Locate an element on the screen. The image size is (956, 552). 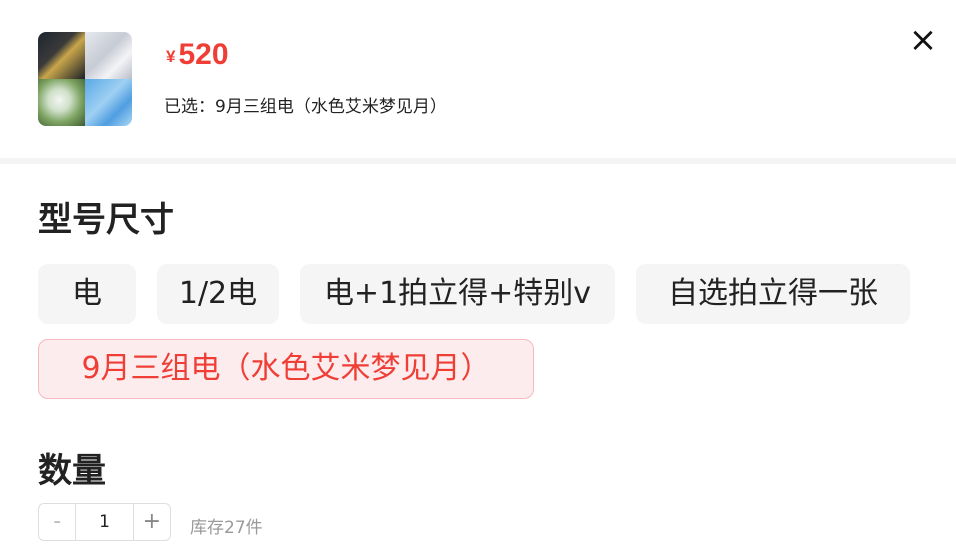
quantity-input: 1 is located at coordinates (104, 522).